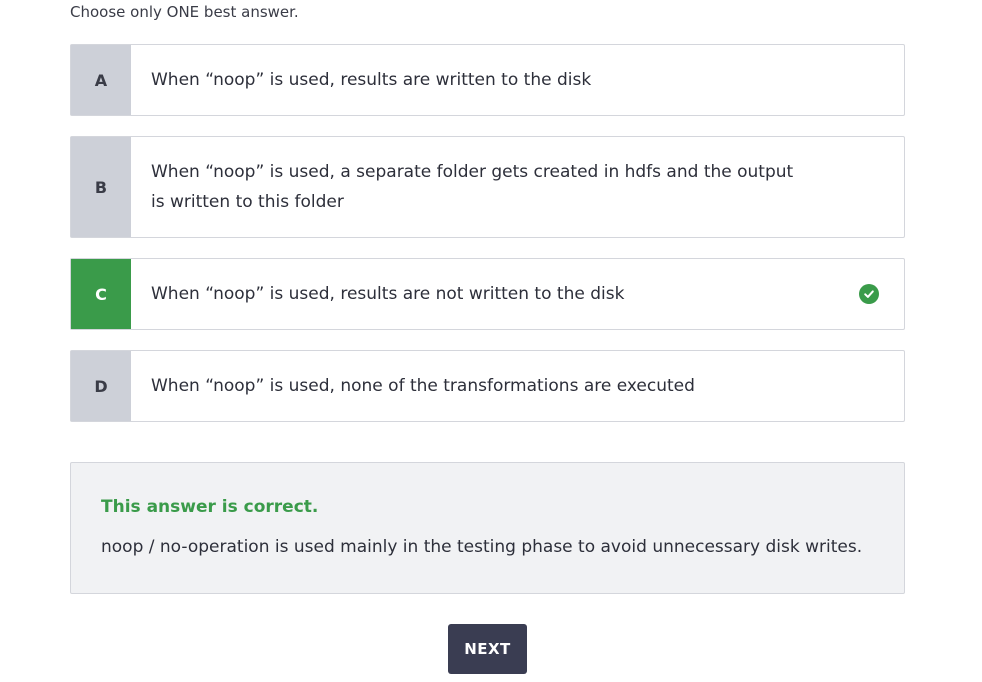 The width and height of the screenshot is (982, 682). What do you see at coordinates (210, 507) in the screenshot?
I see `feedback-verdict: This answer is correct.` at bounding box center [210, 507].